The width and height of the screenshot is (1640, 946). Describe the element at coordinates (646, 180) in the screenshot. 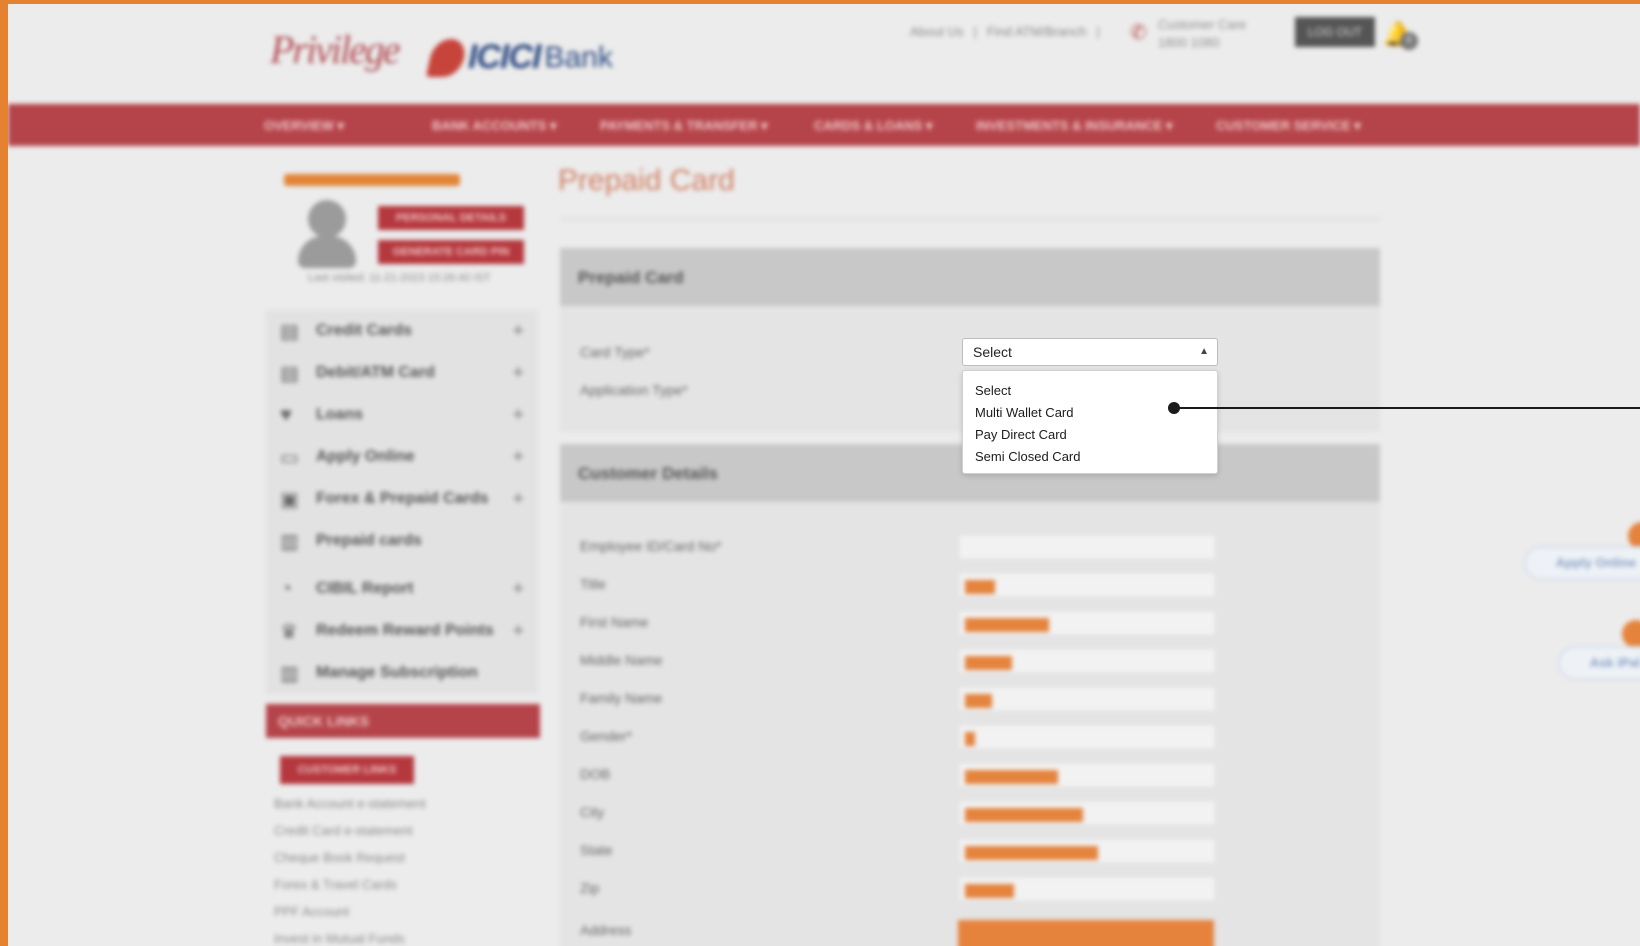

I see `page-title: Prepaid Card` at that location.